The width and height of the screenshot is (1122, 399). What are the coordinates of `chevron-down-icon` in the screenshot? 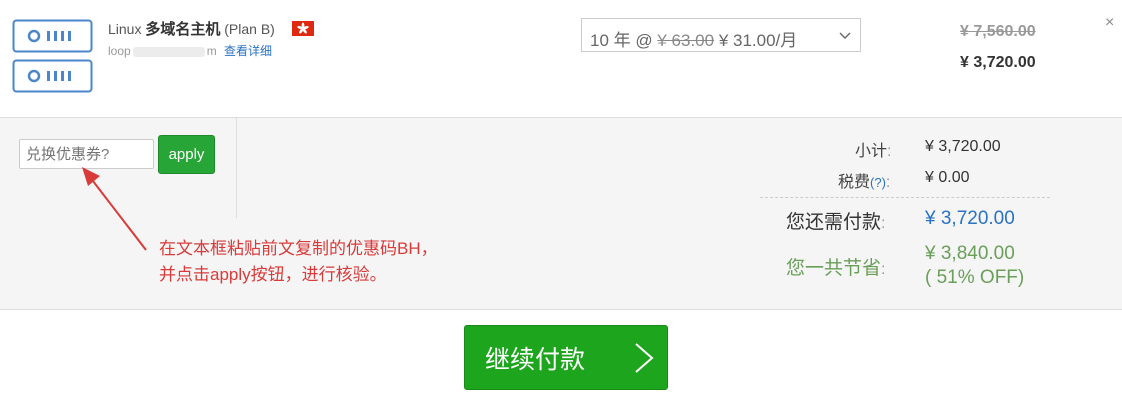 It's located at (845, 35).